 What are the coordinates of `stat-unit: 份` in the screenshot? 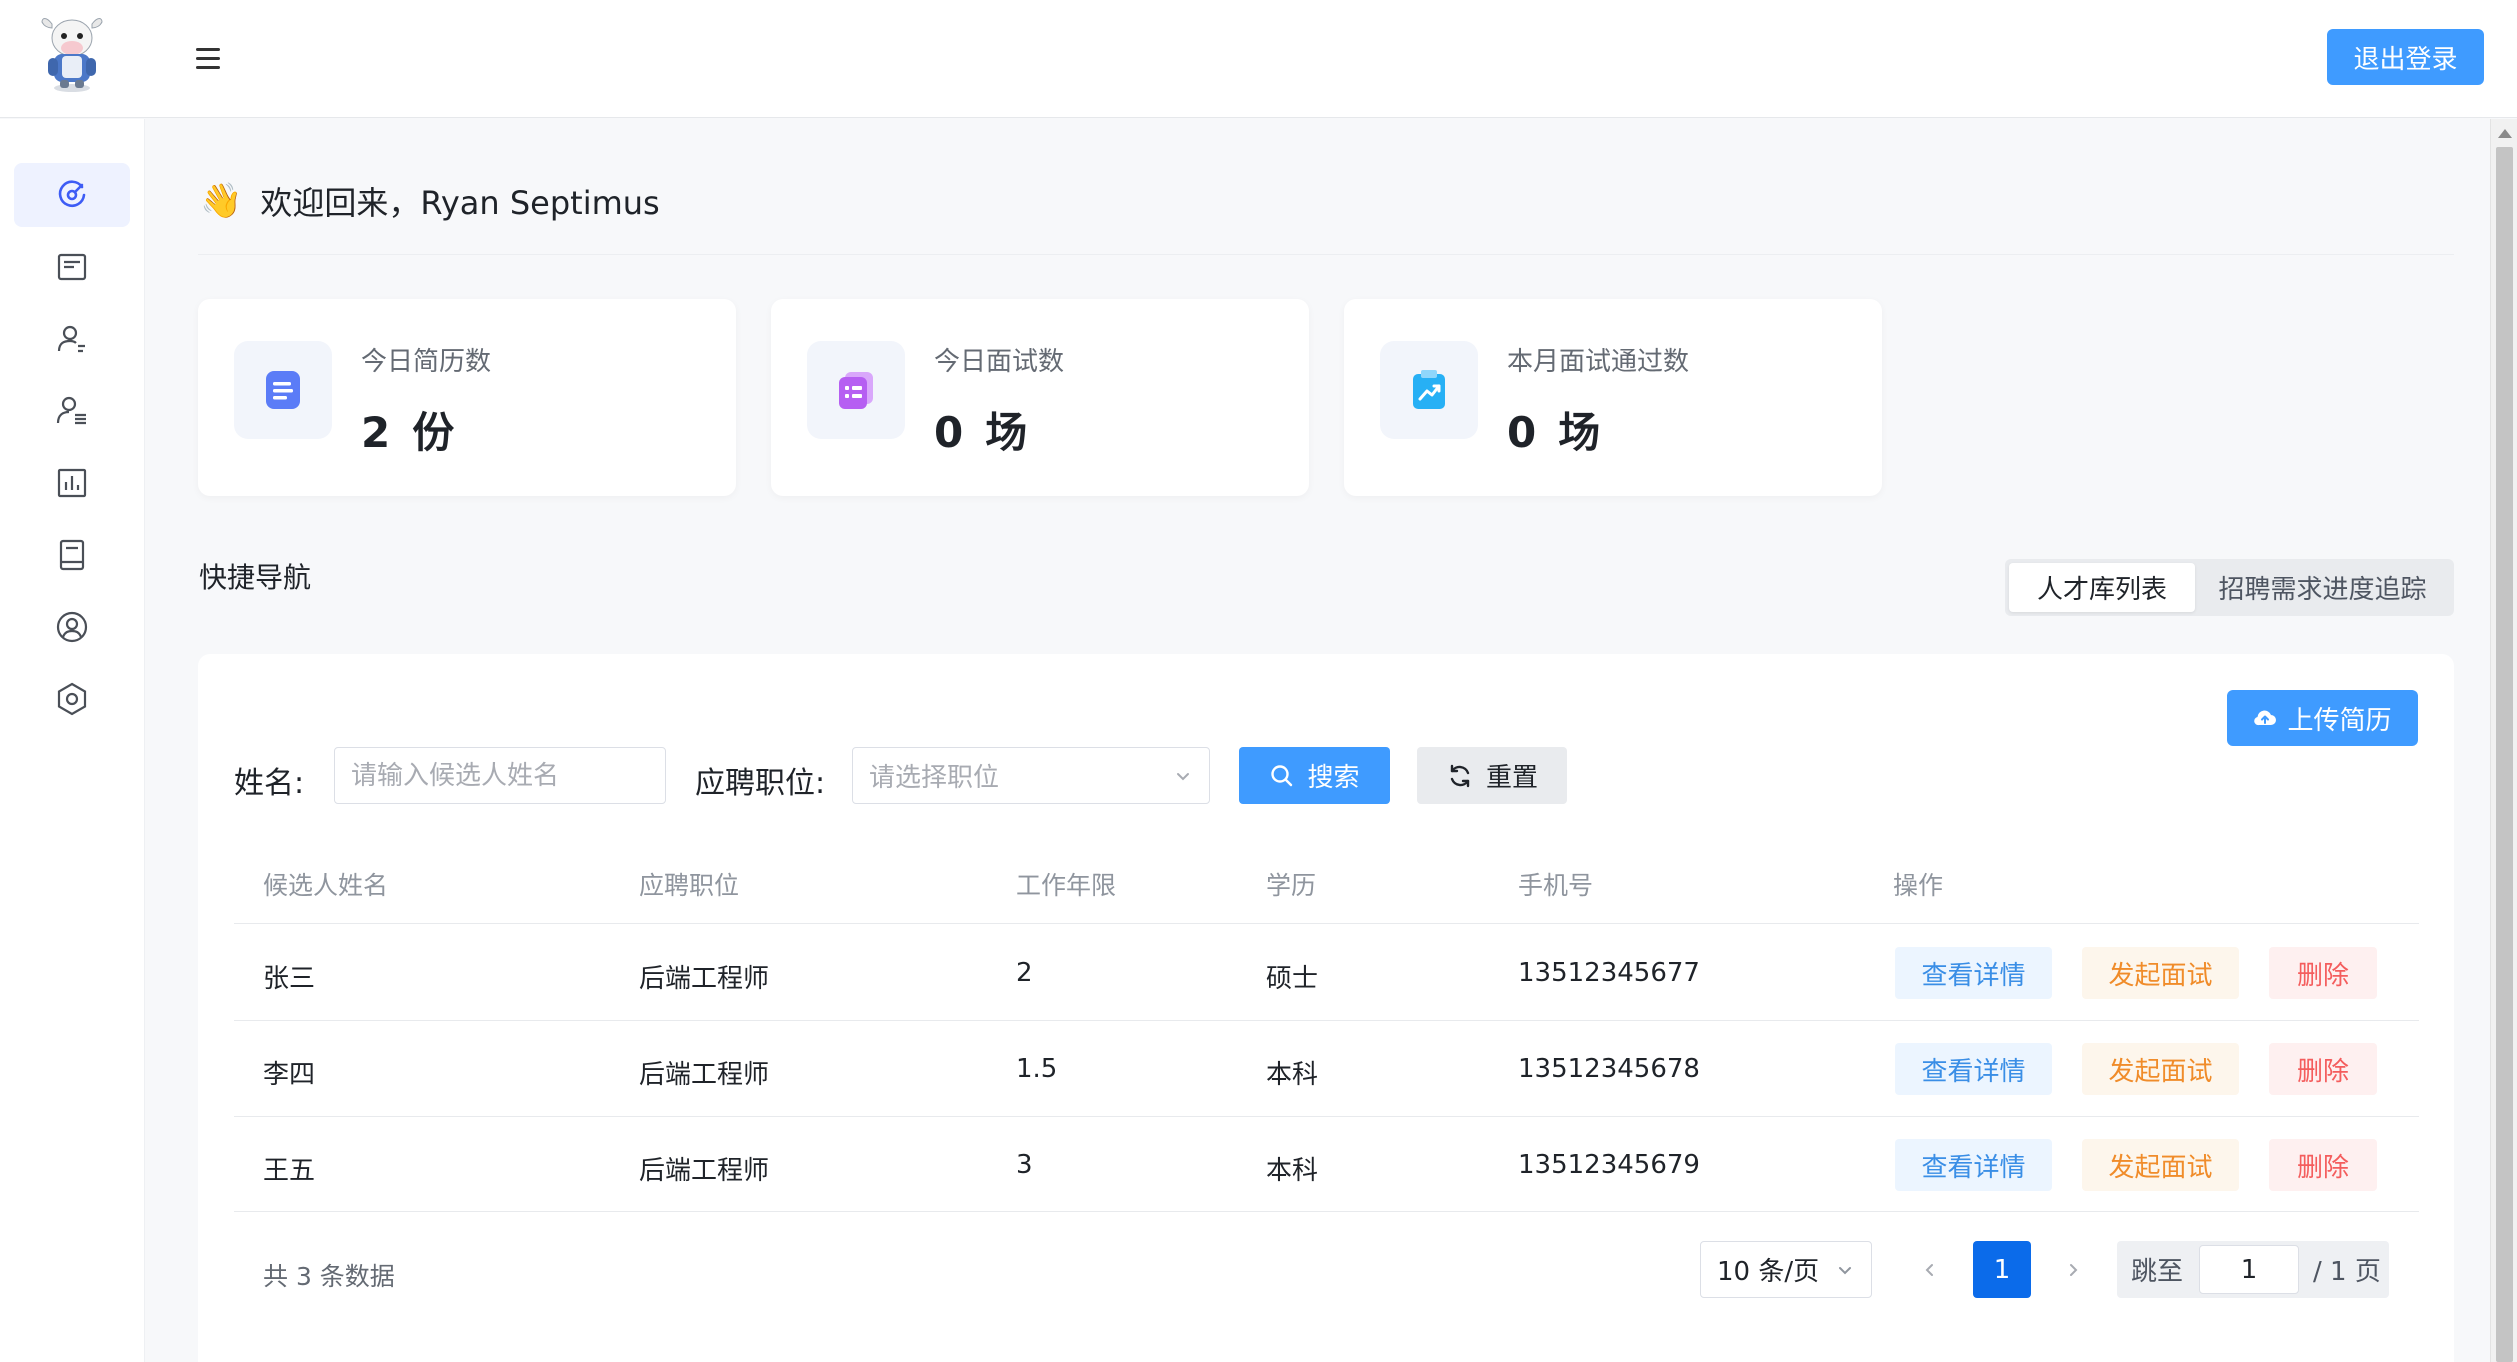 It's located at (433, 432).